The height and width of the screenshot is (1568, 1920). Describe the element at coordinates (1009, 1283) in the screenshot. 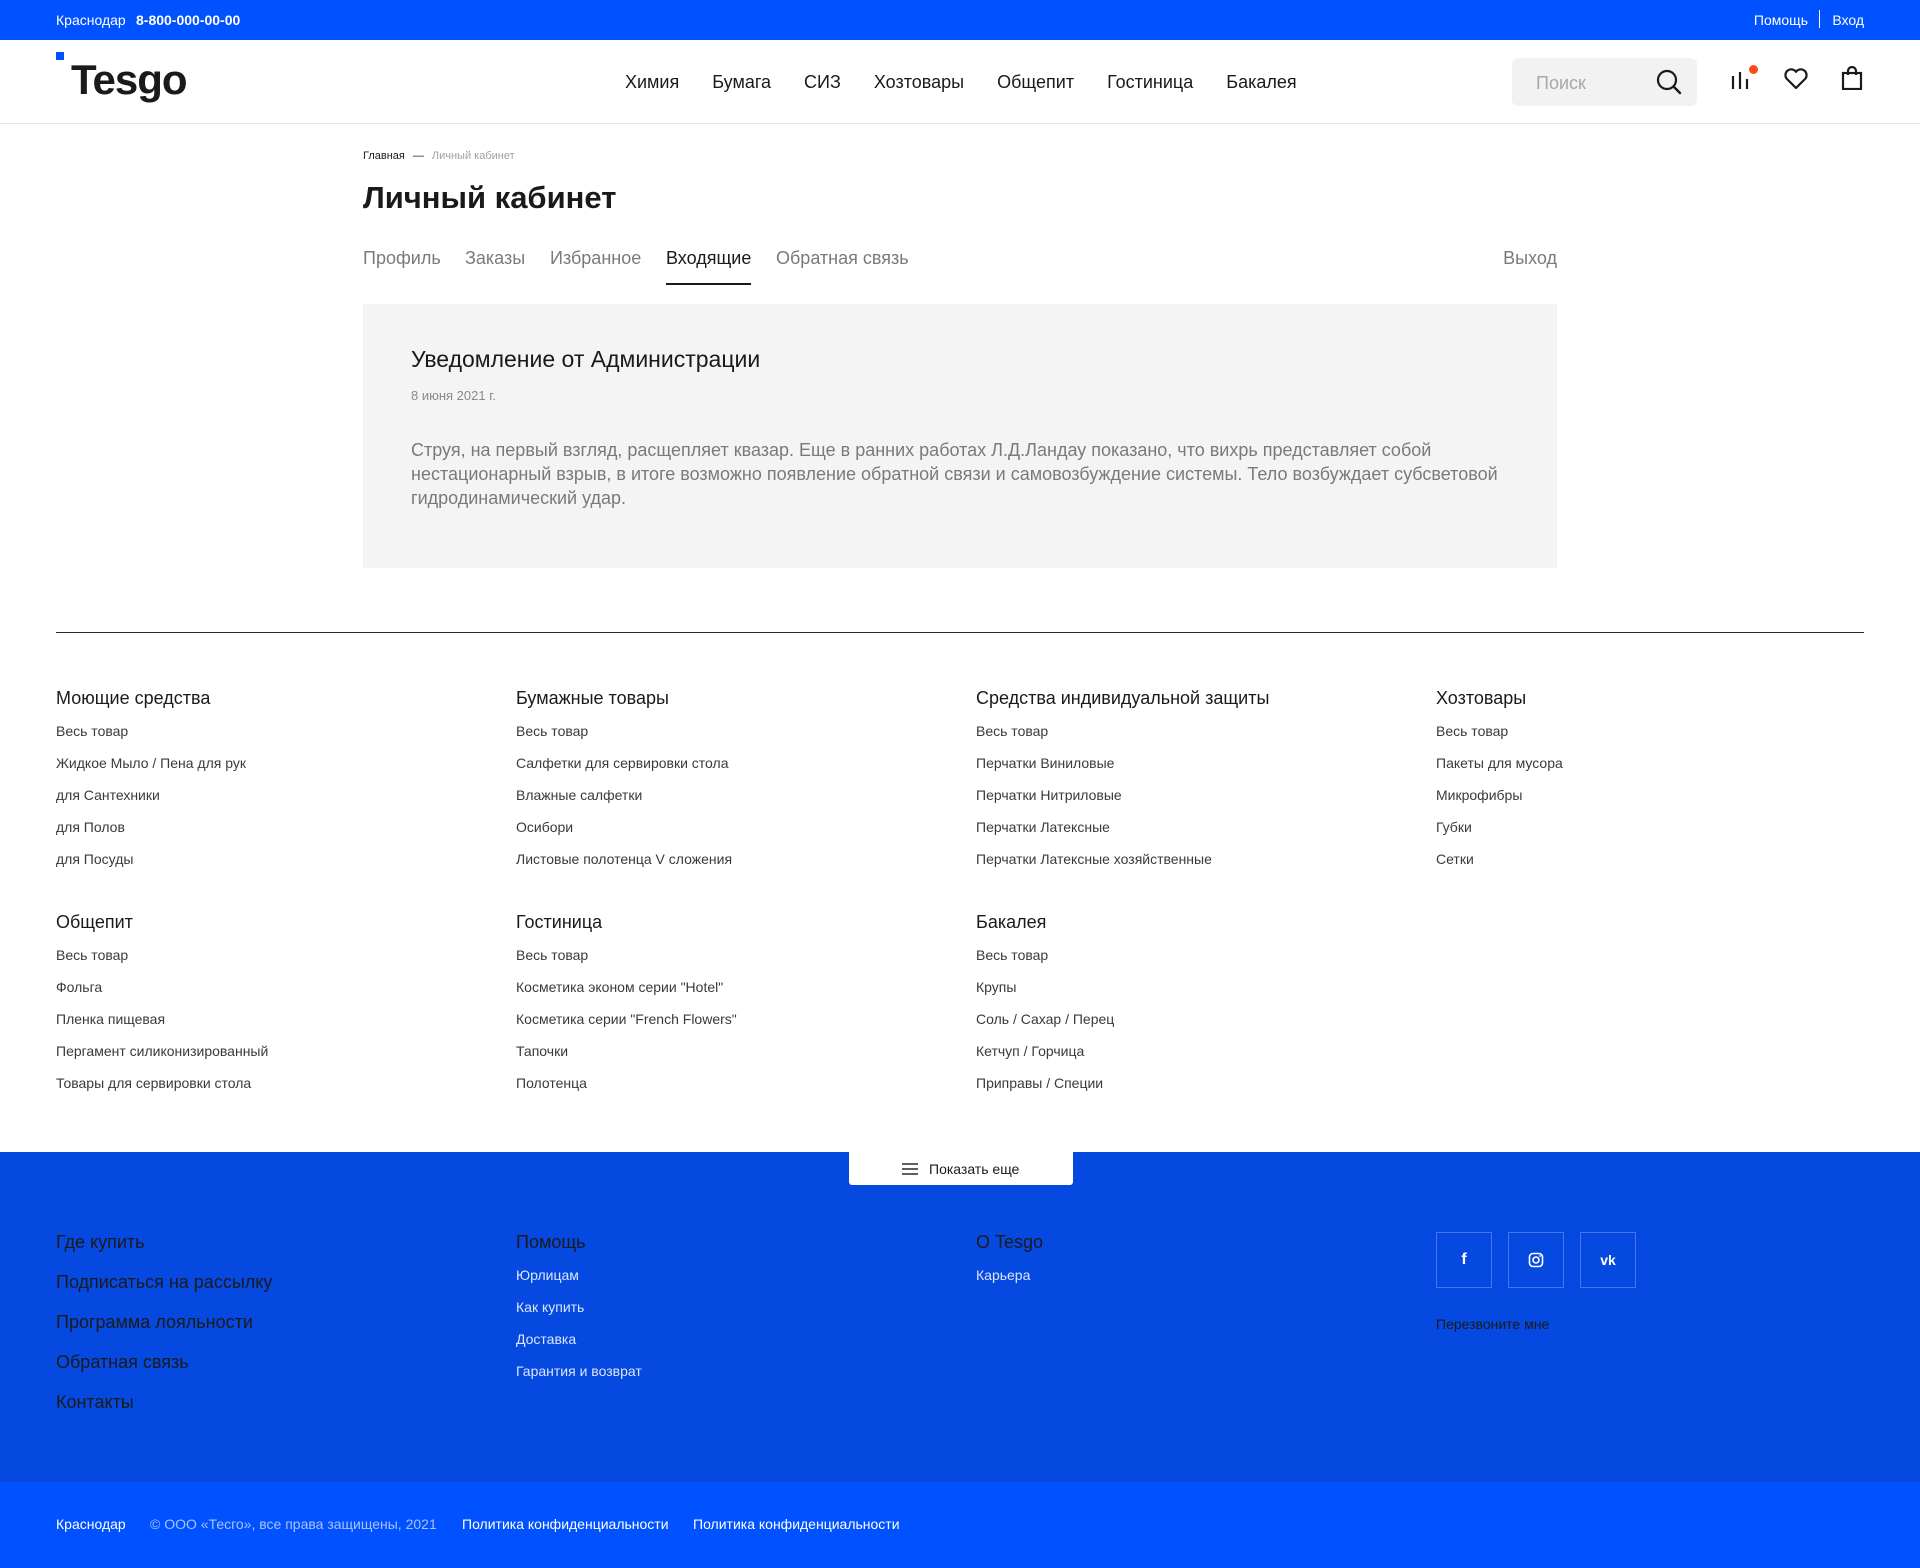

I see `footer-link-career: Карьера` at that location.